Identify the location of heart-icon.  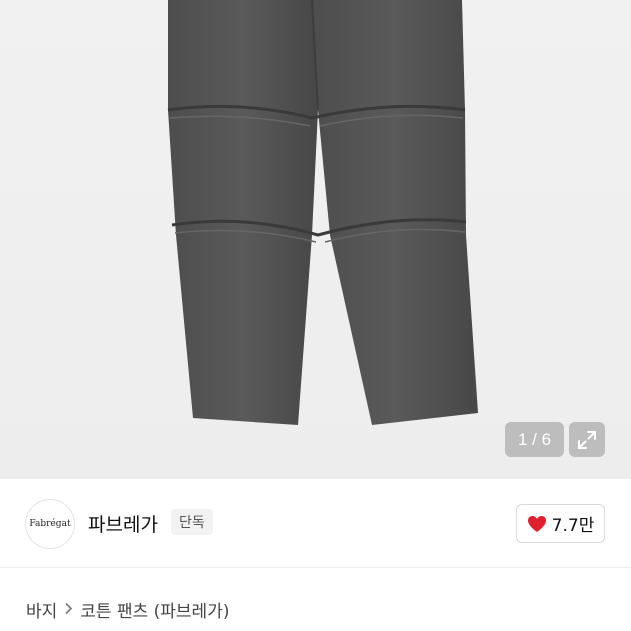
(536, 523).